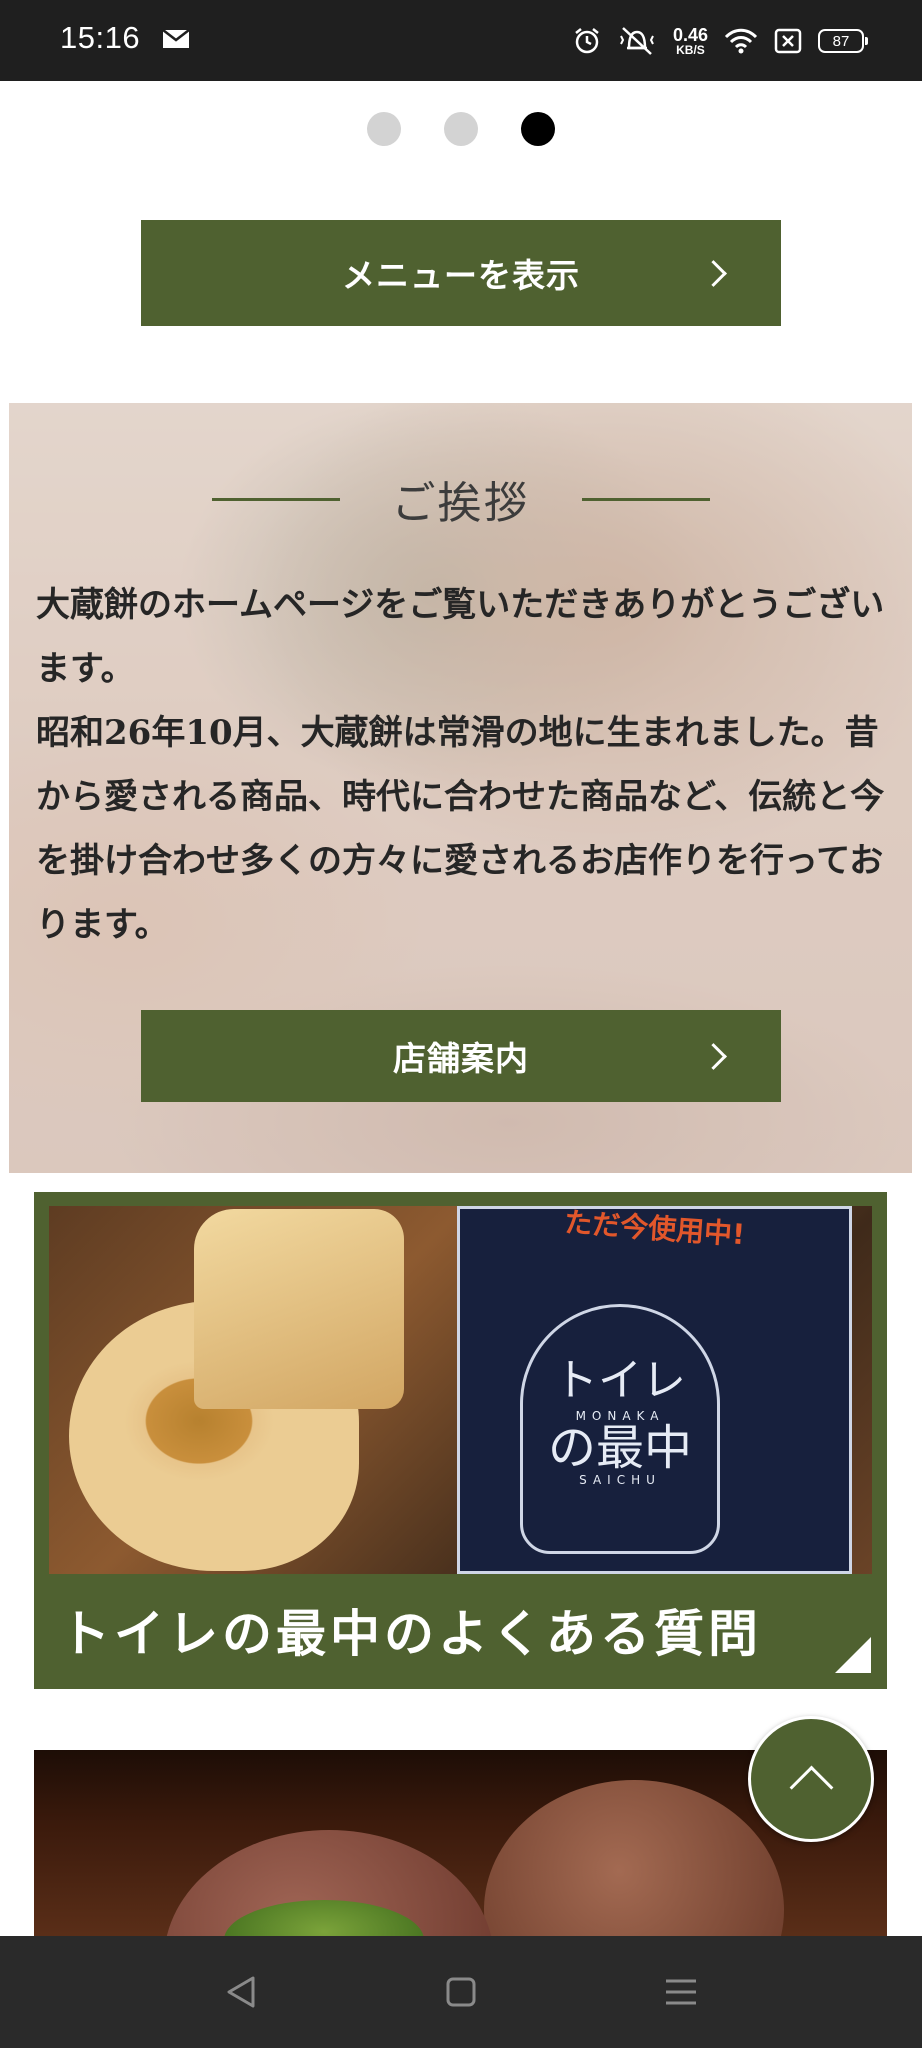  I want to click on package-logo-line1: トイレ, so click(620, 1380).